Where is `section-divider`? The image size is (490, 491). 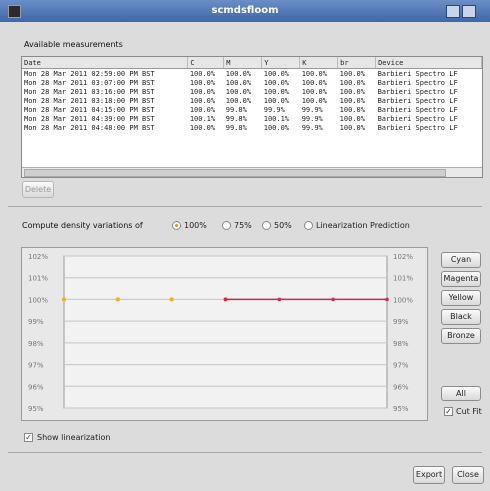
section-divider is located at coordinates (245, 206).